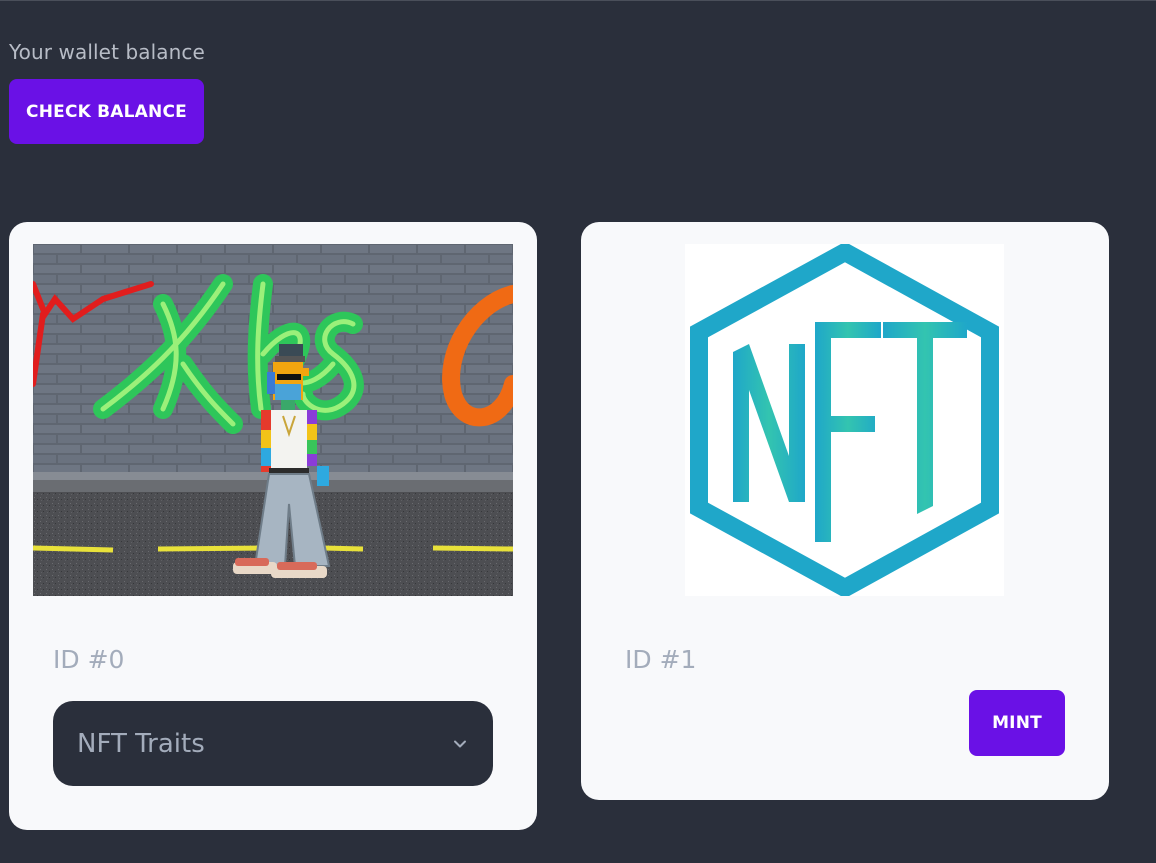 This screenshot has height=863, width=1156. What do you see at coordinates (661, 659) in the screenshot?
I see `nft-id-label: ID #1` at bounding box center [661, 659].